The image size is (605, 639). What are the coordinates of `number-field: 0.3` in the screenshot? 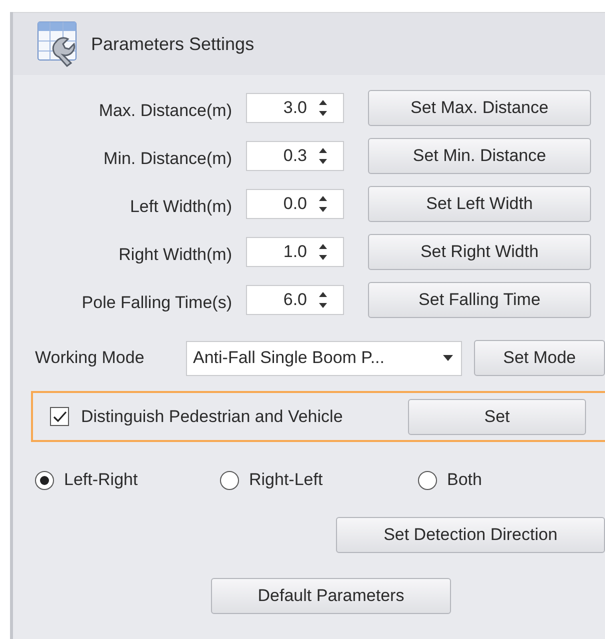 It's located at (295, 156).